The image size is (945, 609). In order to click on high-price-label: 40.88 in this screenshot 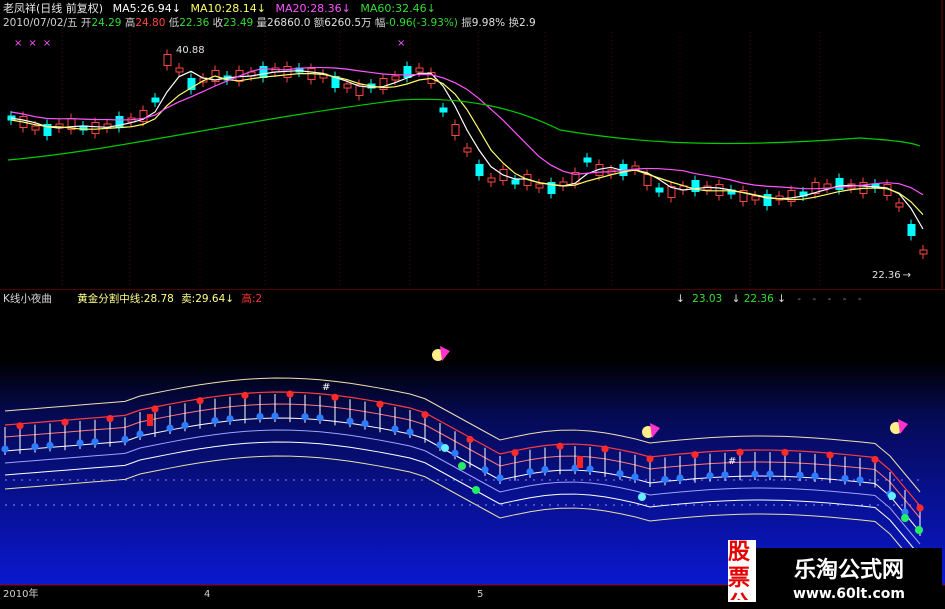, I will do `click(190, 50)`.